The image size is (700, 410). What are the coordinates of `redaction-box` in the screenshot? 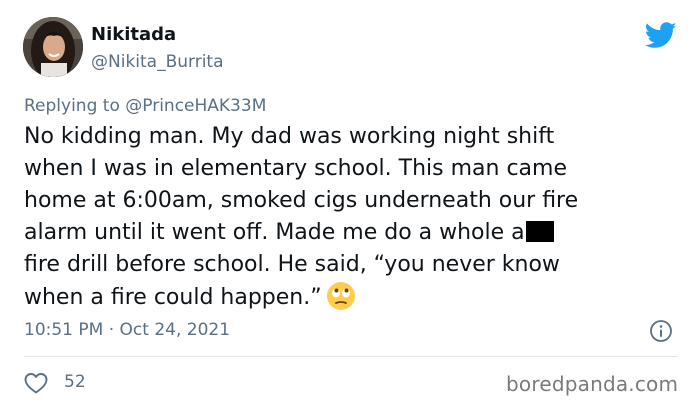 It's located at (539, 231).